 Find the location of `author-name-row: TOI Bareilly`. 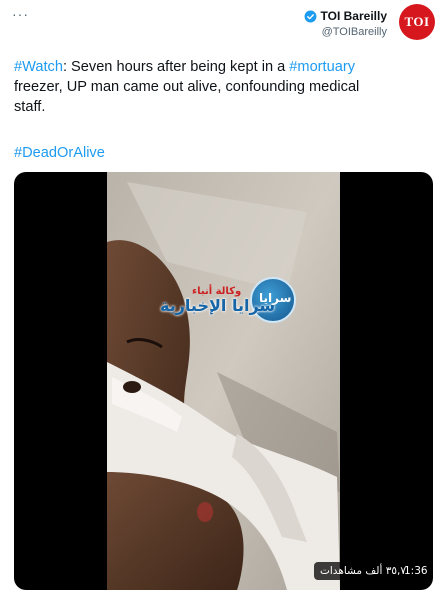

author-name-row: TOI Bareilly is located at coordinates (345, 16).